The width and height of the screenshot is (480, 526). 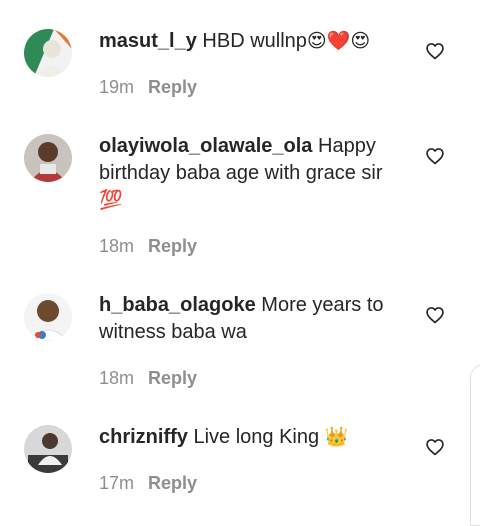 I want to click on comment-text: masut_l_y HBD wullnp😍❤️😍, so click(x=249, y=41).